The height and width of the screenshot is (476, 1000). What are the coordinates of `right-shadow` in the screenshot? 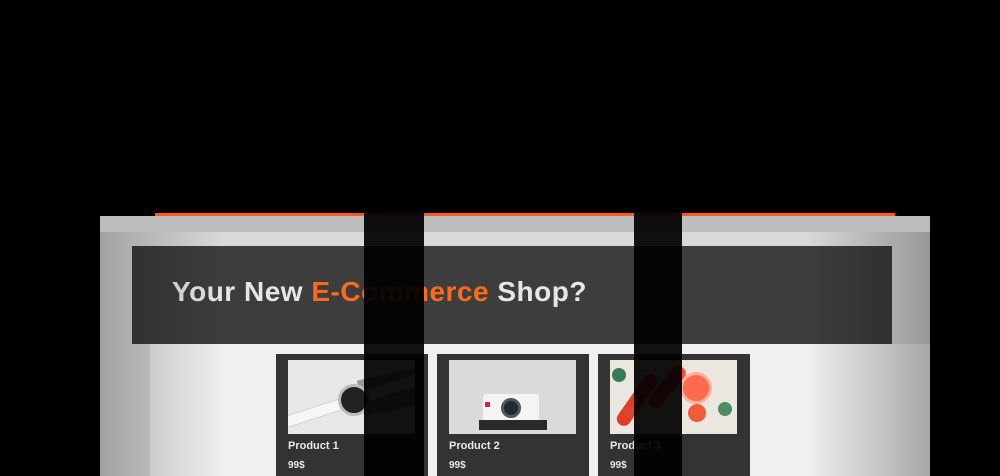 It's located at (965, 238).